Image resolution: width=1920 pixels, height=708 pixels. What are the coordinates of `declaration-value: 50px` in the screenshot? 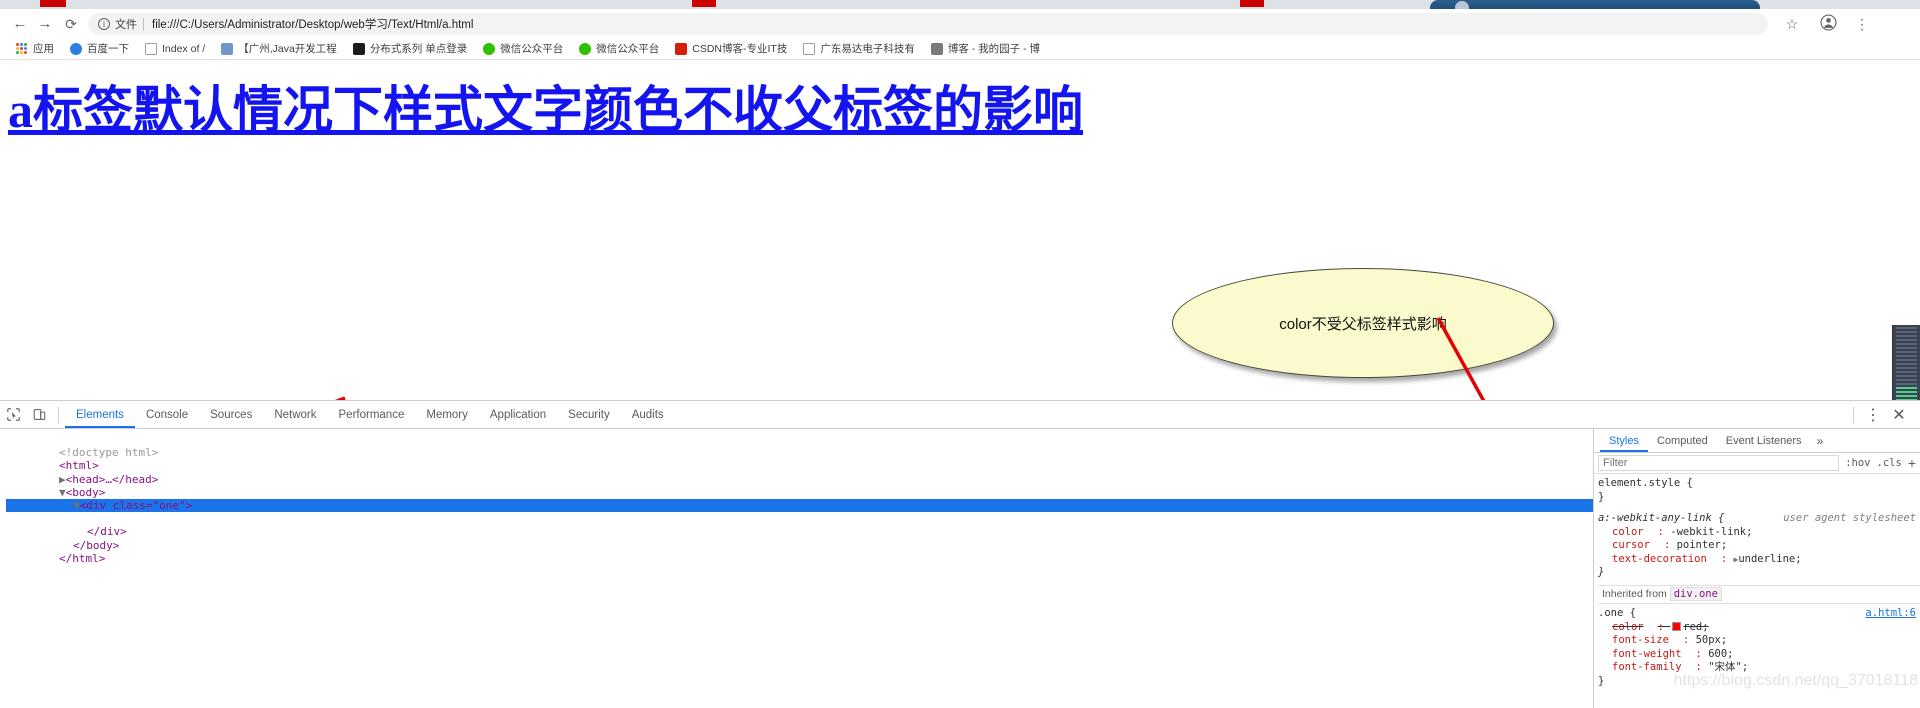 It's located at (1708, 640).